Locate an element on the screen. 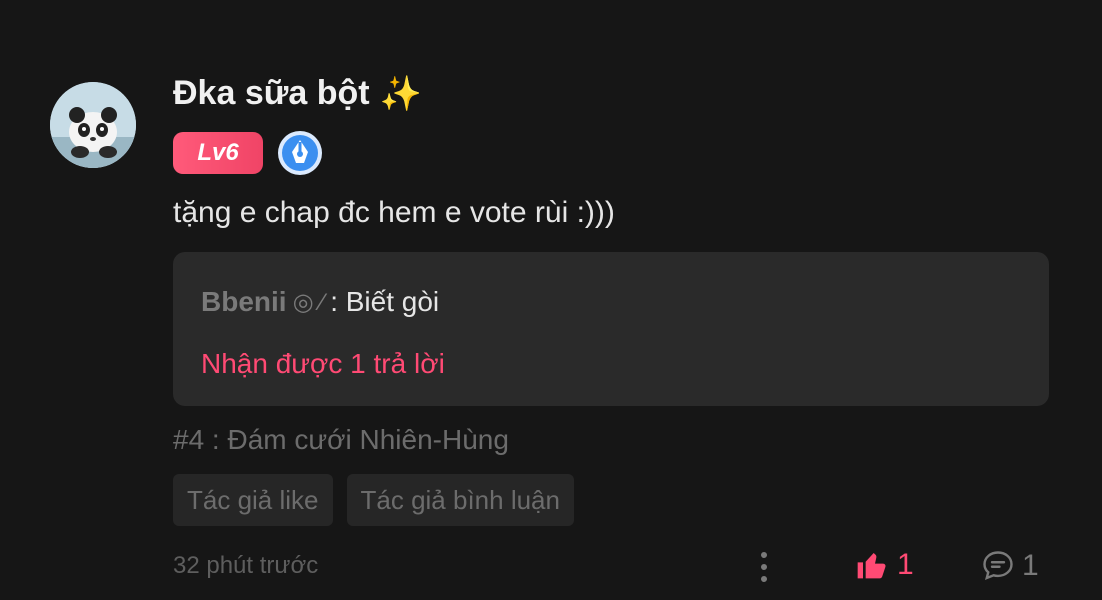 This screenshot has height=600, width=1102. reply-button: 1 is located at coordinates (1009, 566).